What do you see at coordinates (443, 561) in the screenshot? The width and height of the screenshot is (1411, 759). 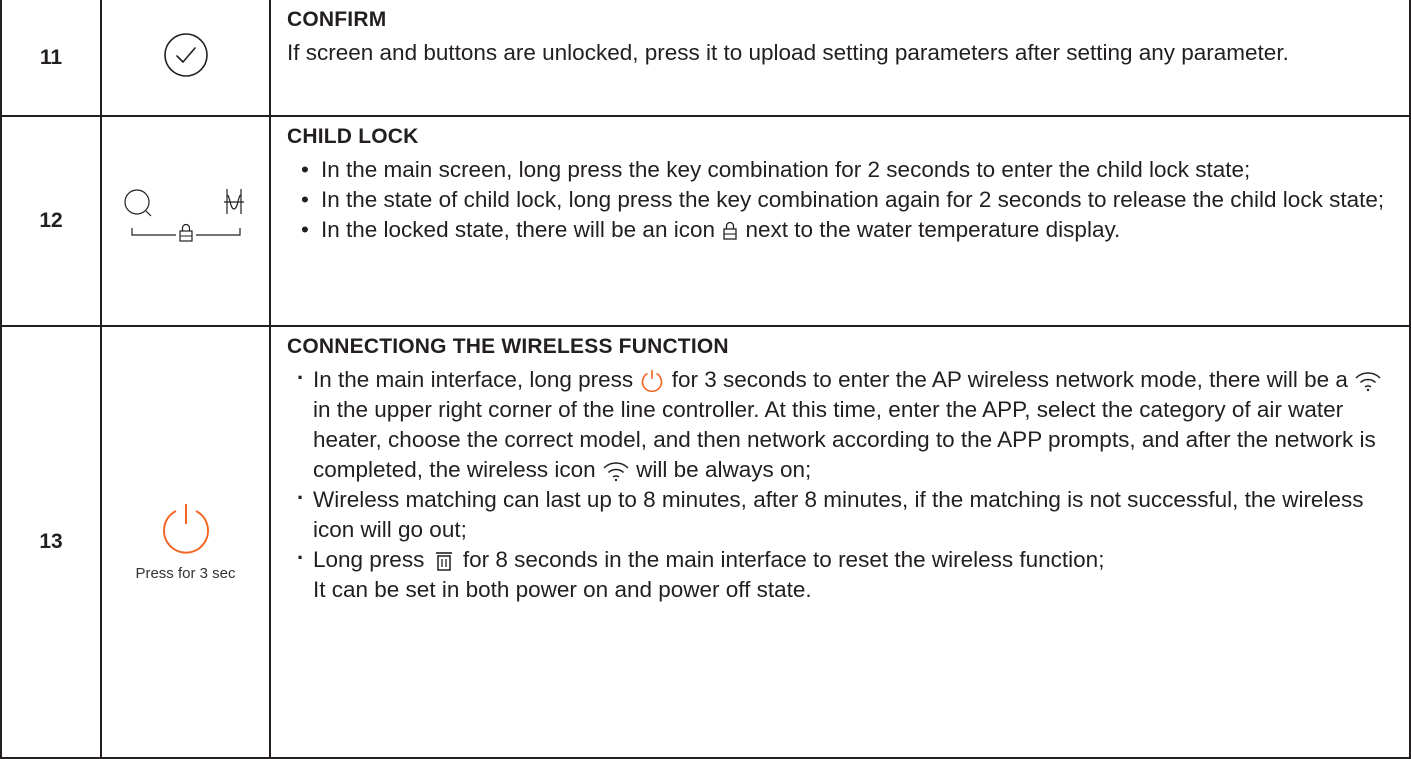 I see `trash-icon` at bounding box center [443, 561].